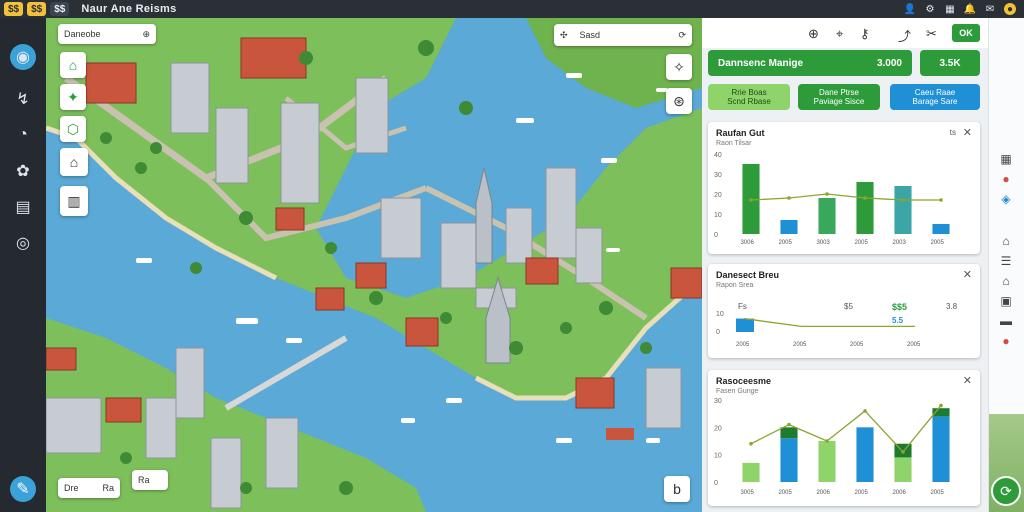 The height and width of the screenshot is (512, 1024). I want to click on gear-icon: ⚙, so click(930, 9).